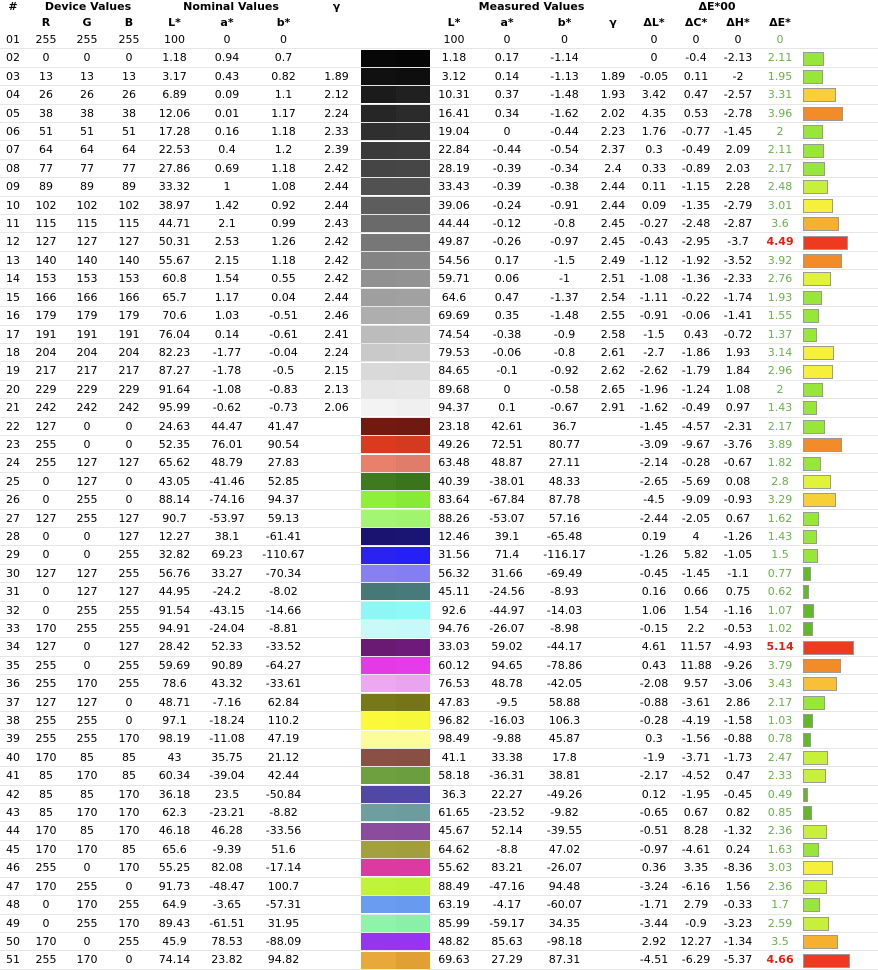  Describe the element at coordinates (507, 500) in the screenshot. I see `measured-a: -67.84` at that location.